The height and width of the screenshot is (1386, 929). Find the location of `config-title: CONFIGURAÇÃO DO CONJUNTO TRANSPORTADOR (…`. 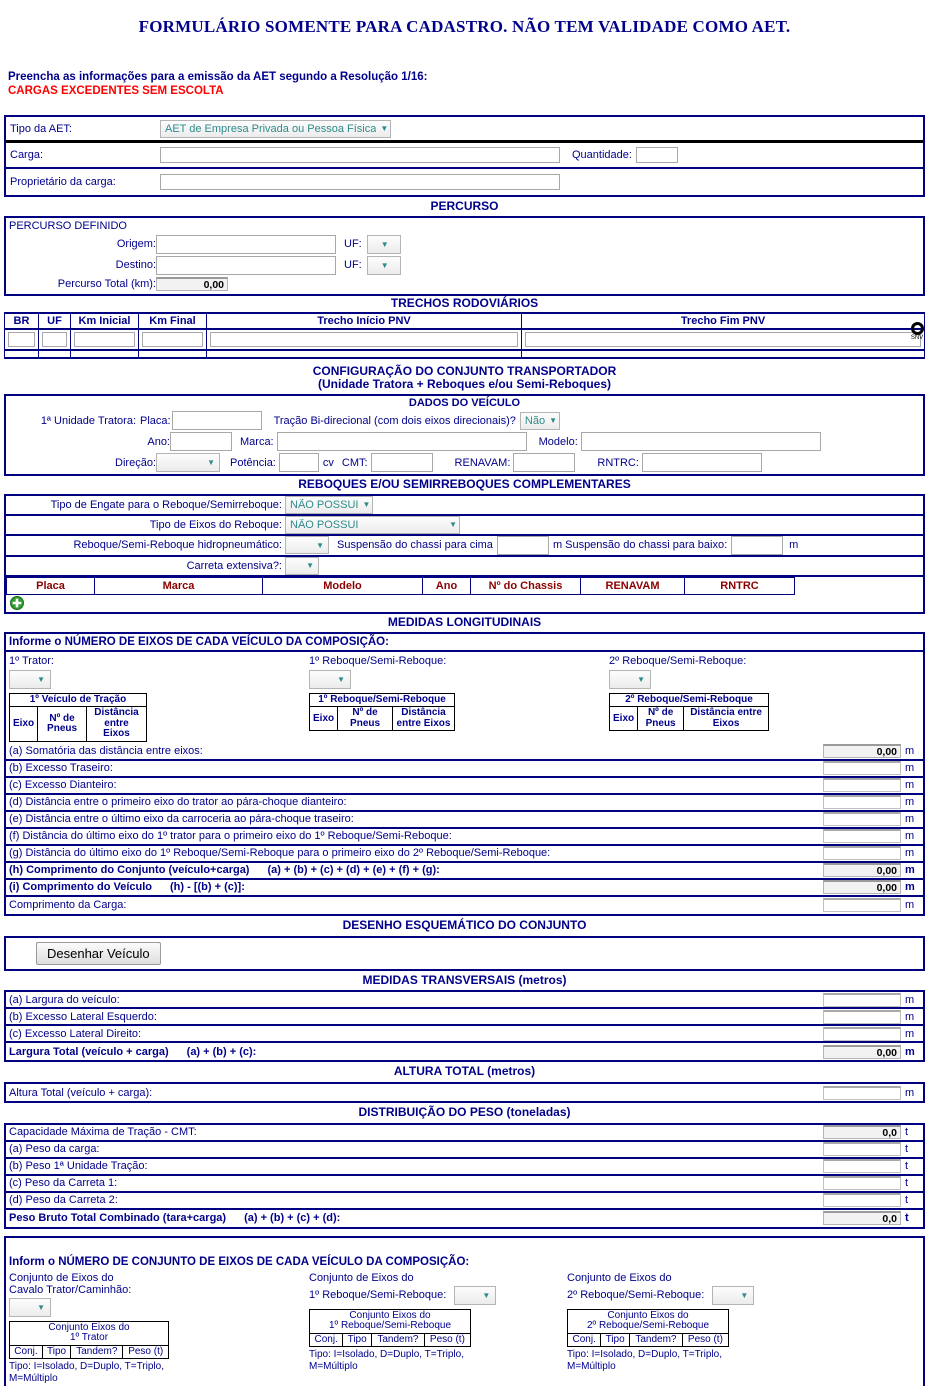

config-title: CONFIGURAÇÃO DO CONJUNTO TRANSPORTADOR (… is located at coordinates (464, 377).